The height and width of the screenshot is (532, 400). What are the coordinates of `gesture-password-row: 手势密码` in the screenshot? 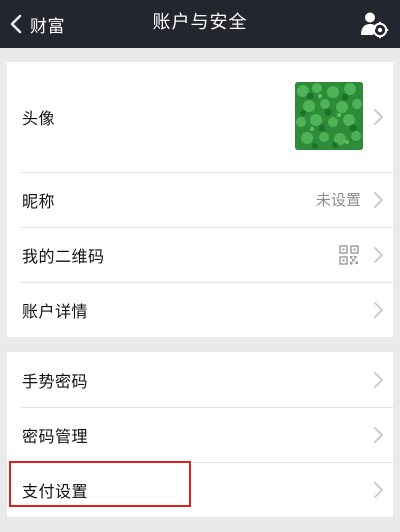 It's located at (200, 379).